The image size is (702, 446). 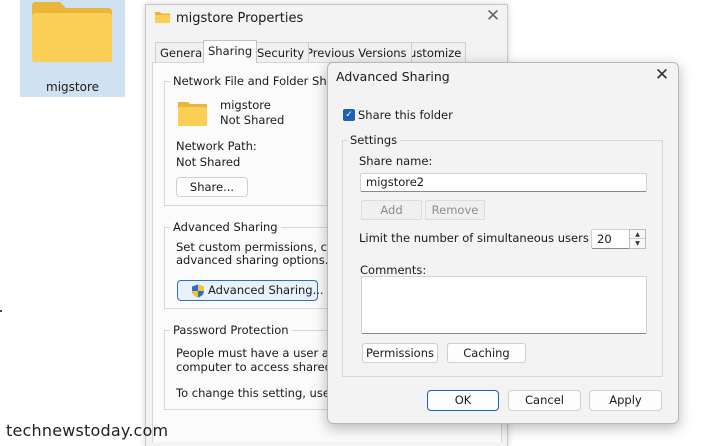 What do you see at coordinates (349, 115) in the screenshot?
I see `share-folder-checkbox: ✓` at bounding box center [349, 115].